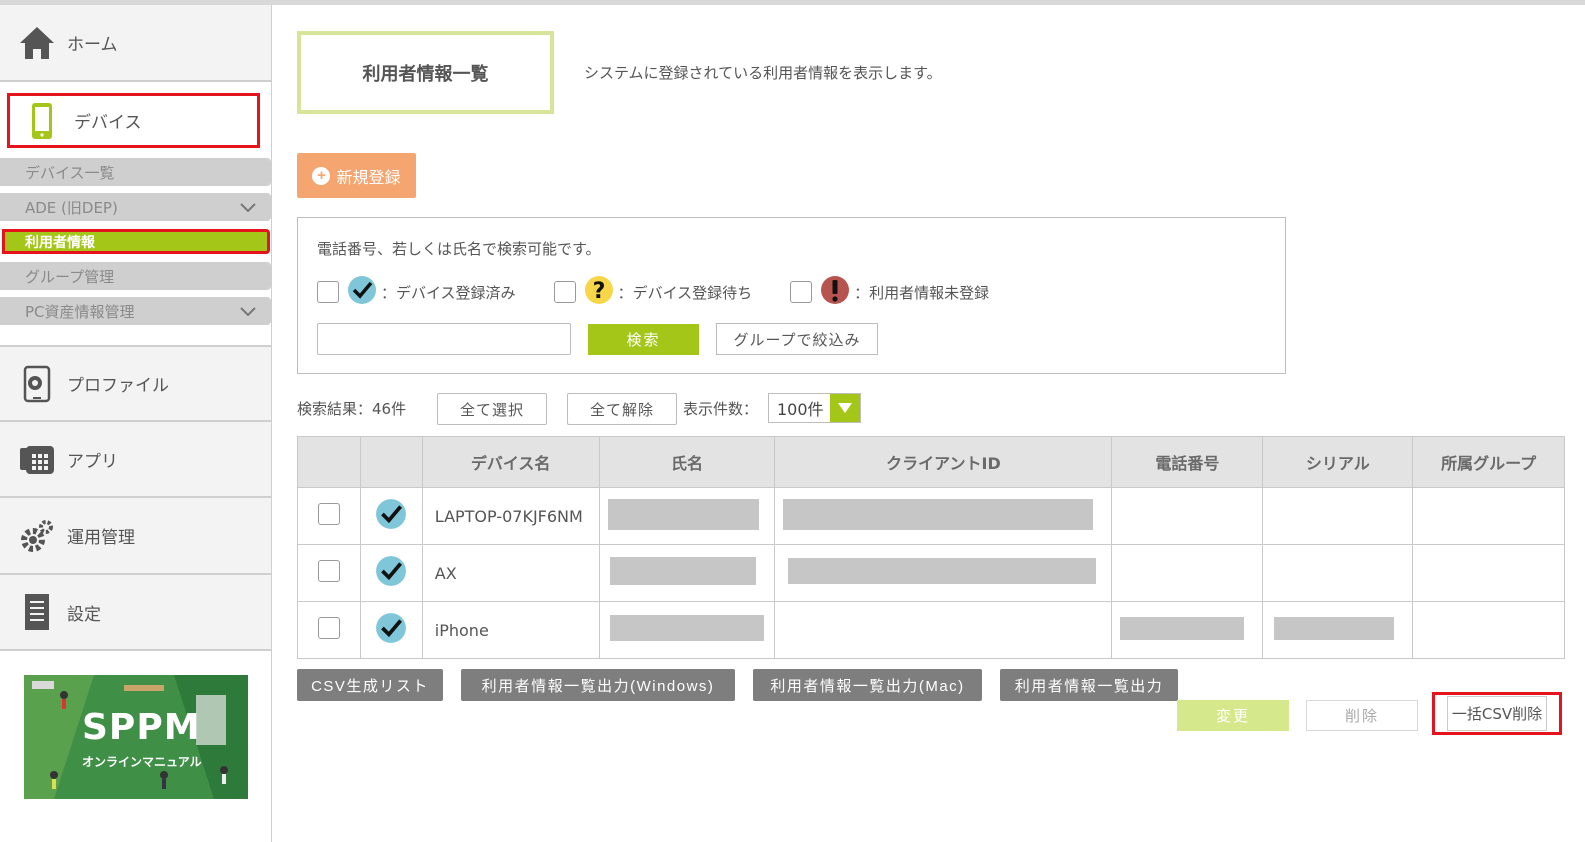 The height and width of the screenshot is (842, 1585). Describe the element at coordinates (510, 462) in the screenshot. I see `column-header-device-name: デバイス名` at that location.